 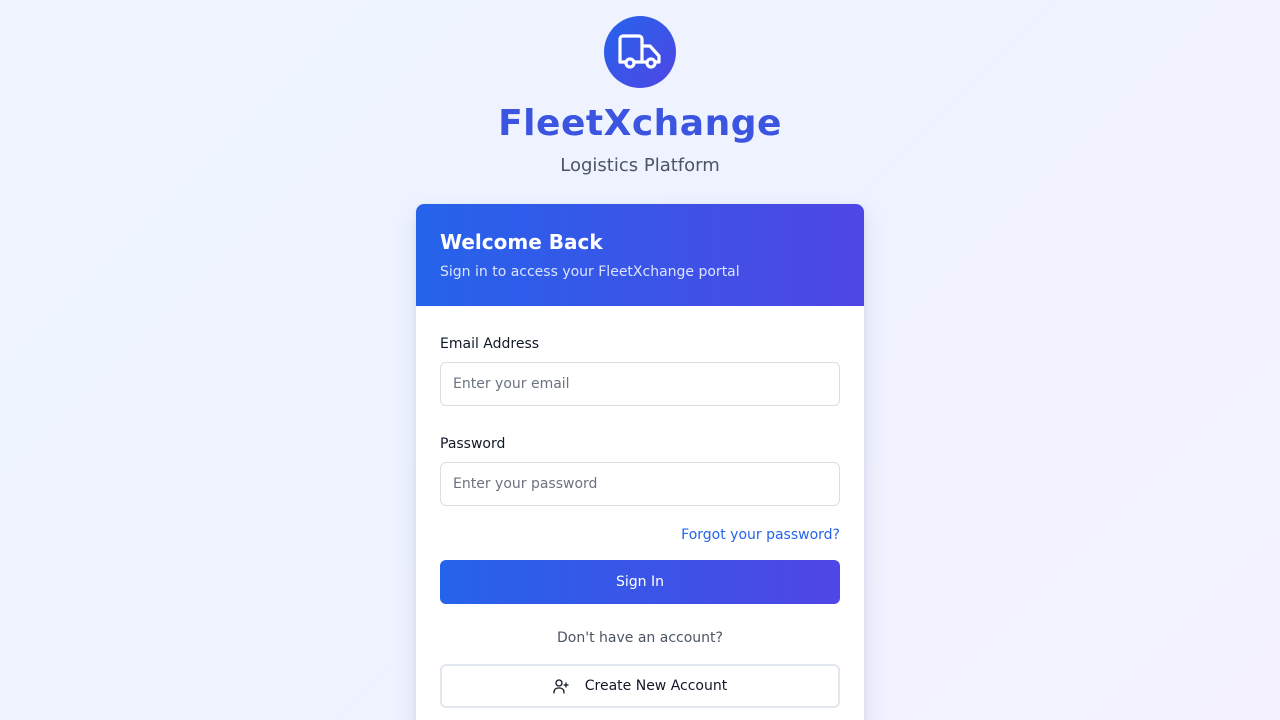 I want to click on sign-in-button: Sign In, so click(x=640, y=582).